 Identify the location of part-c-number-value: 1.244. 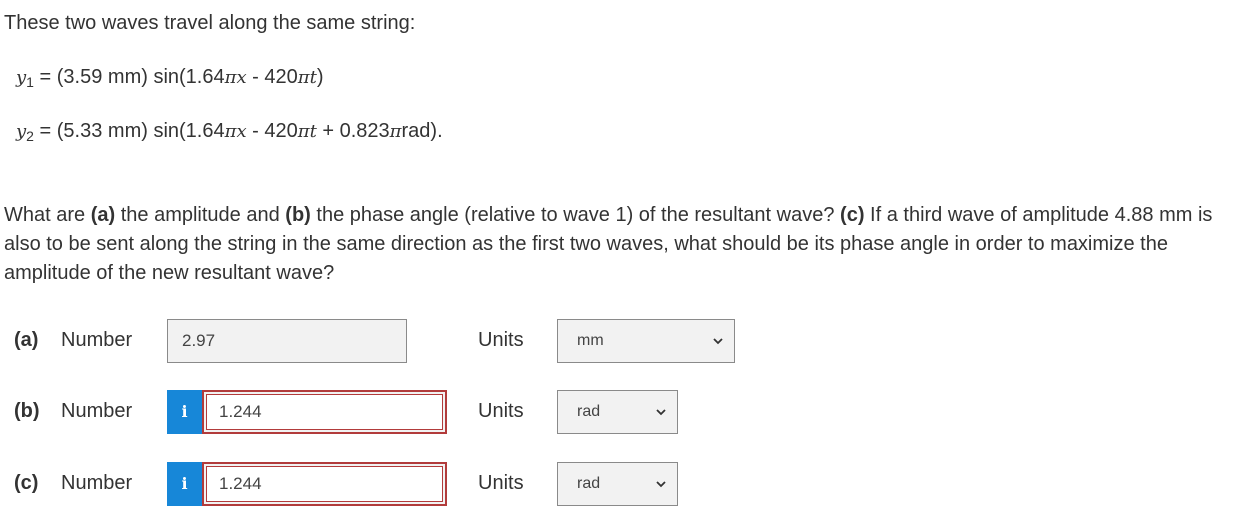
(324, 484).